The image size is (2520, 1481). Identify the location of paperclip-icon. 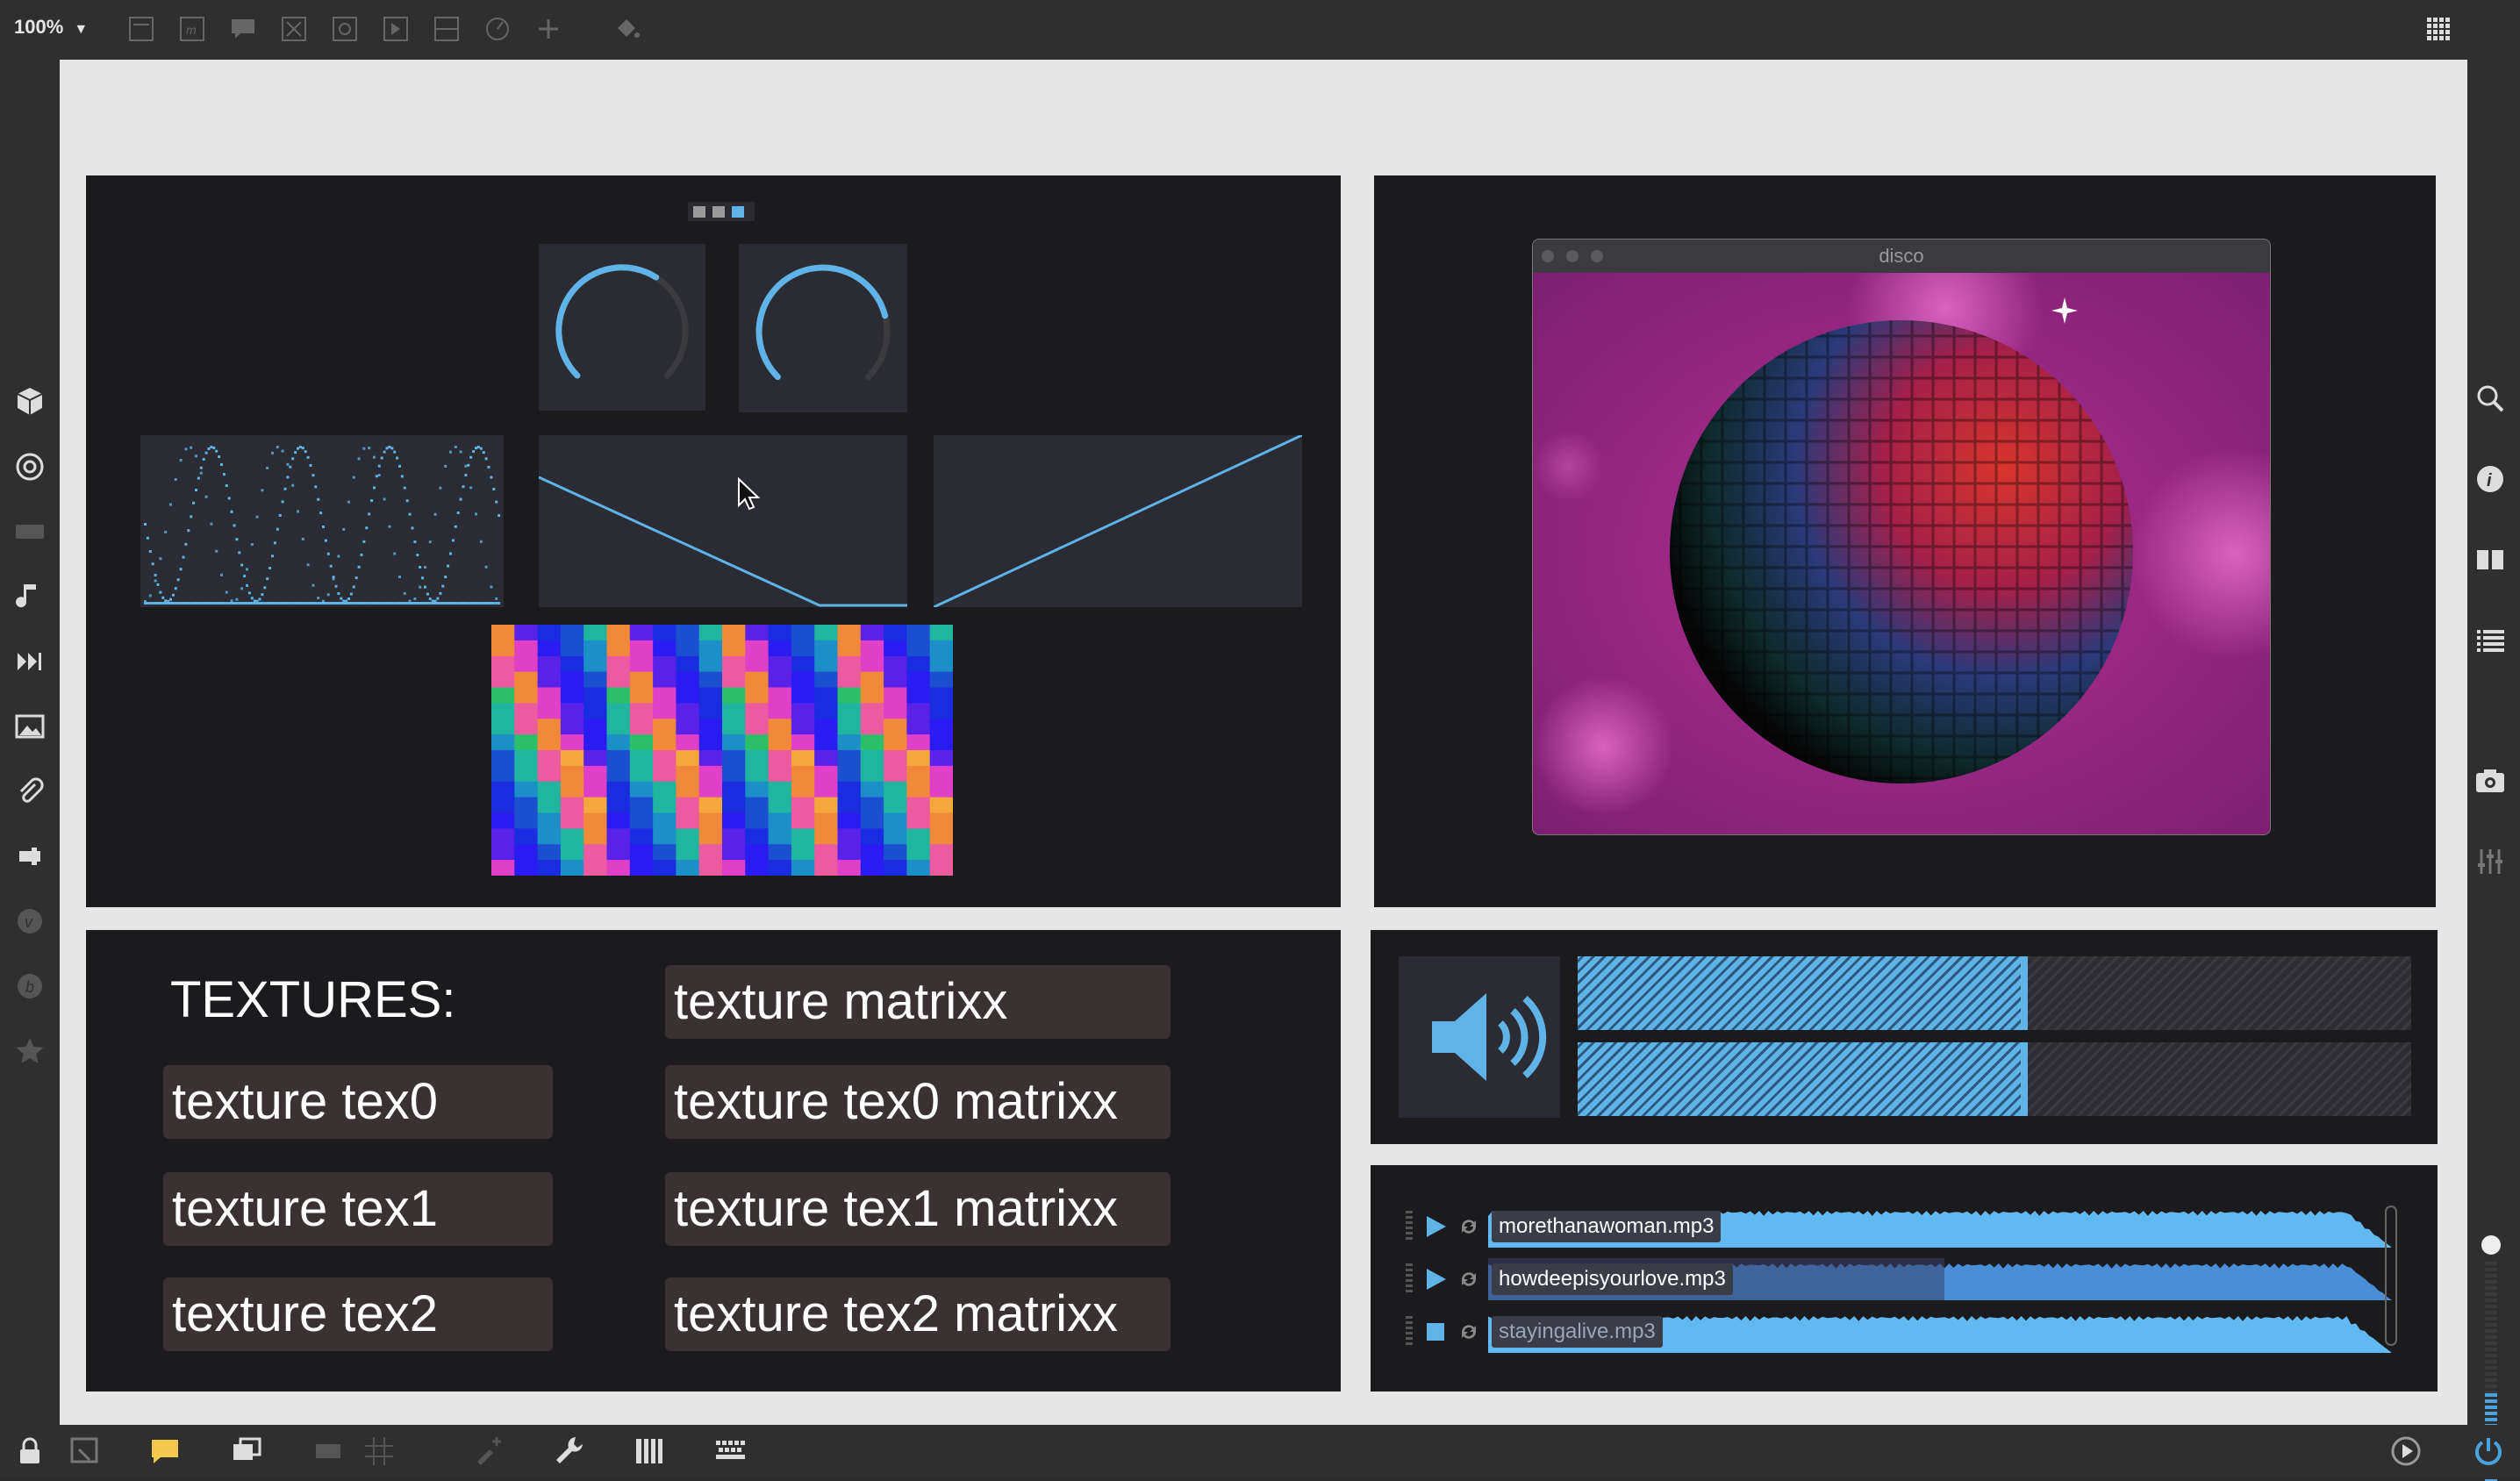
(29, 791).